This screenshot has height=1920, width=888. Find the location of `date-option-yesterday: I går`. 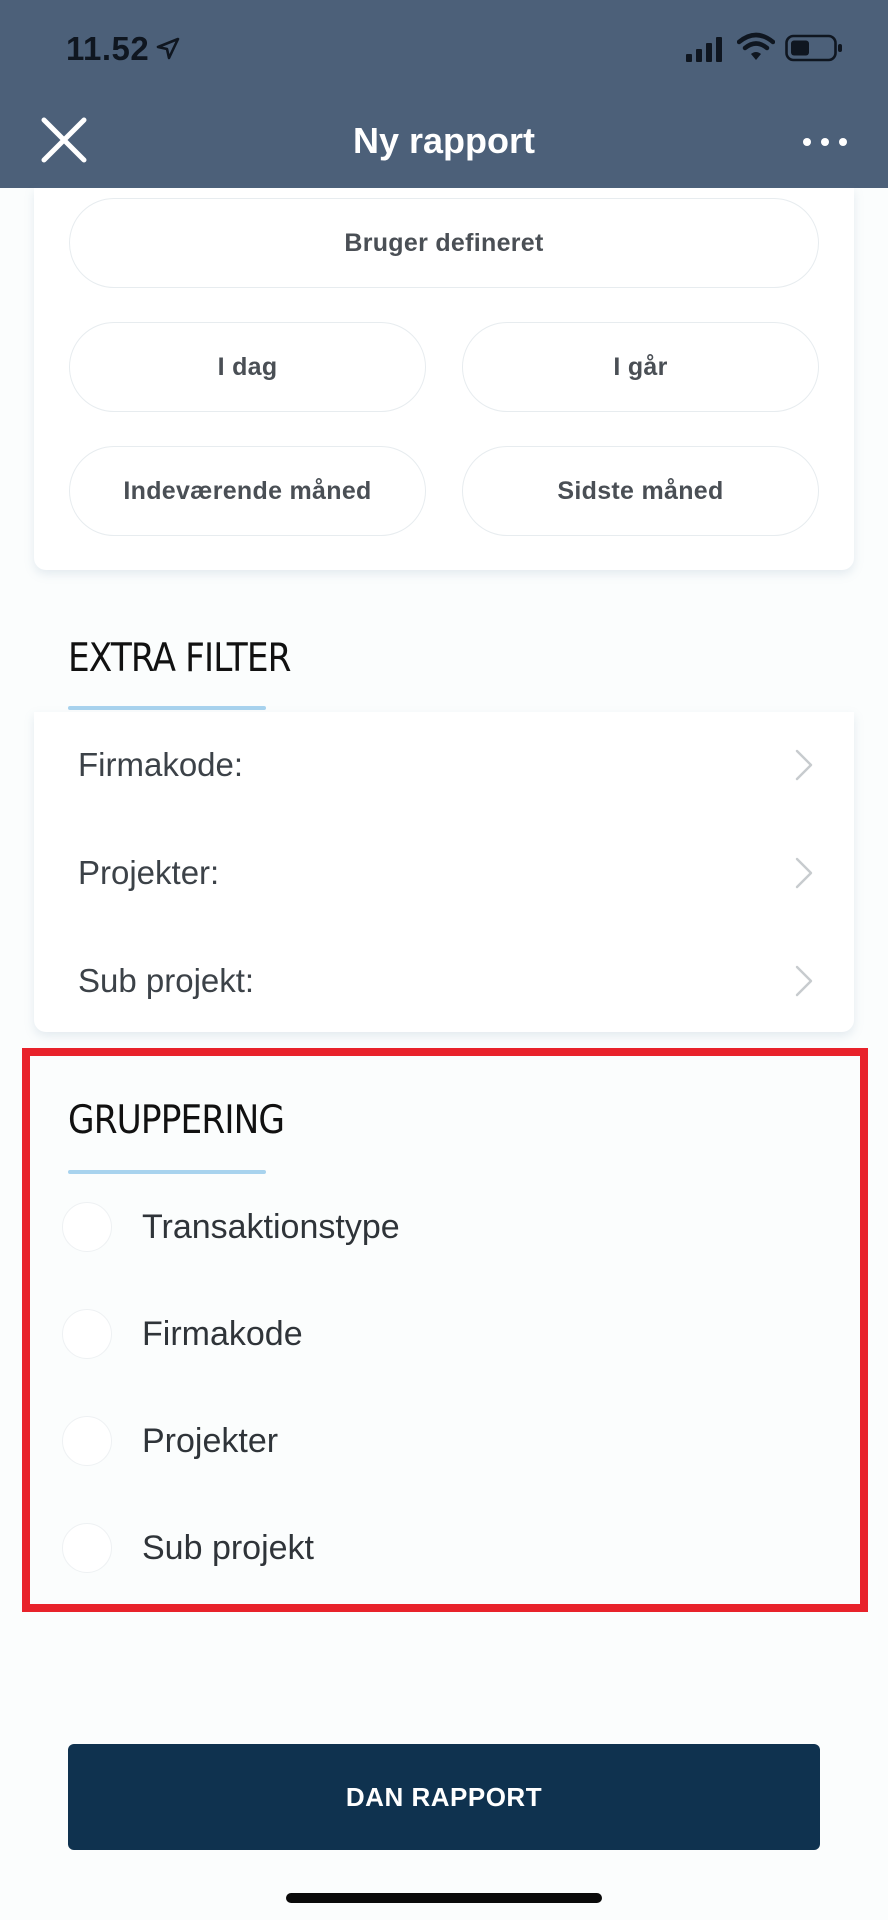

date-option-yesterday: I går is located at coordinates (640, 367).